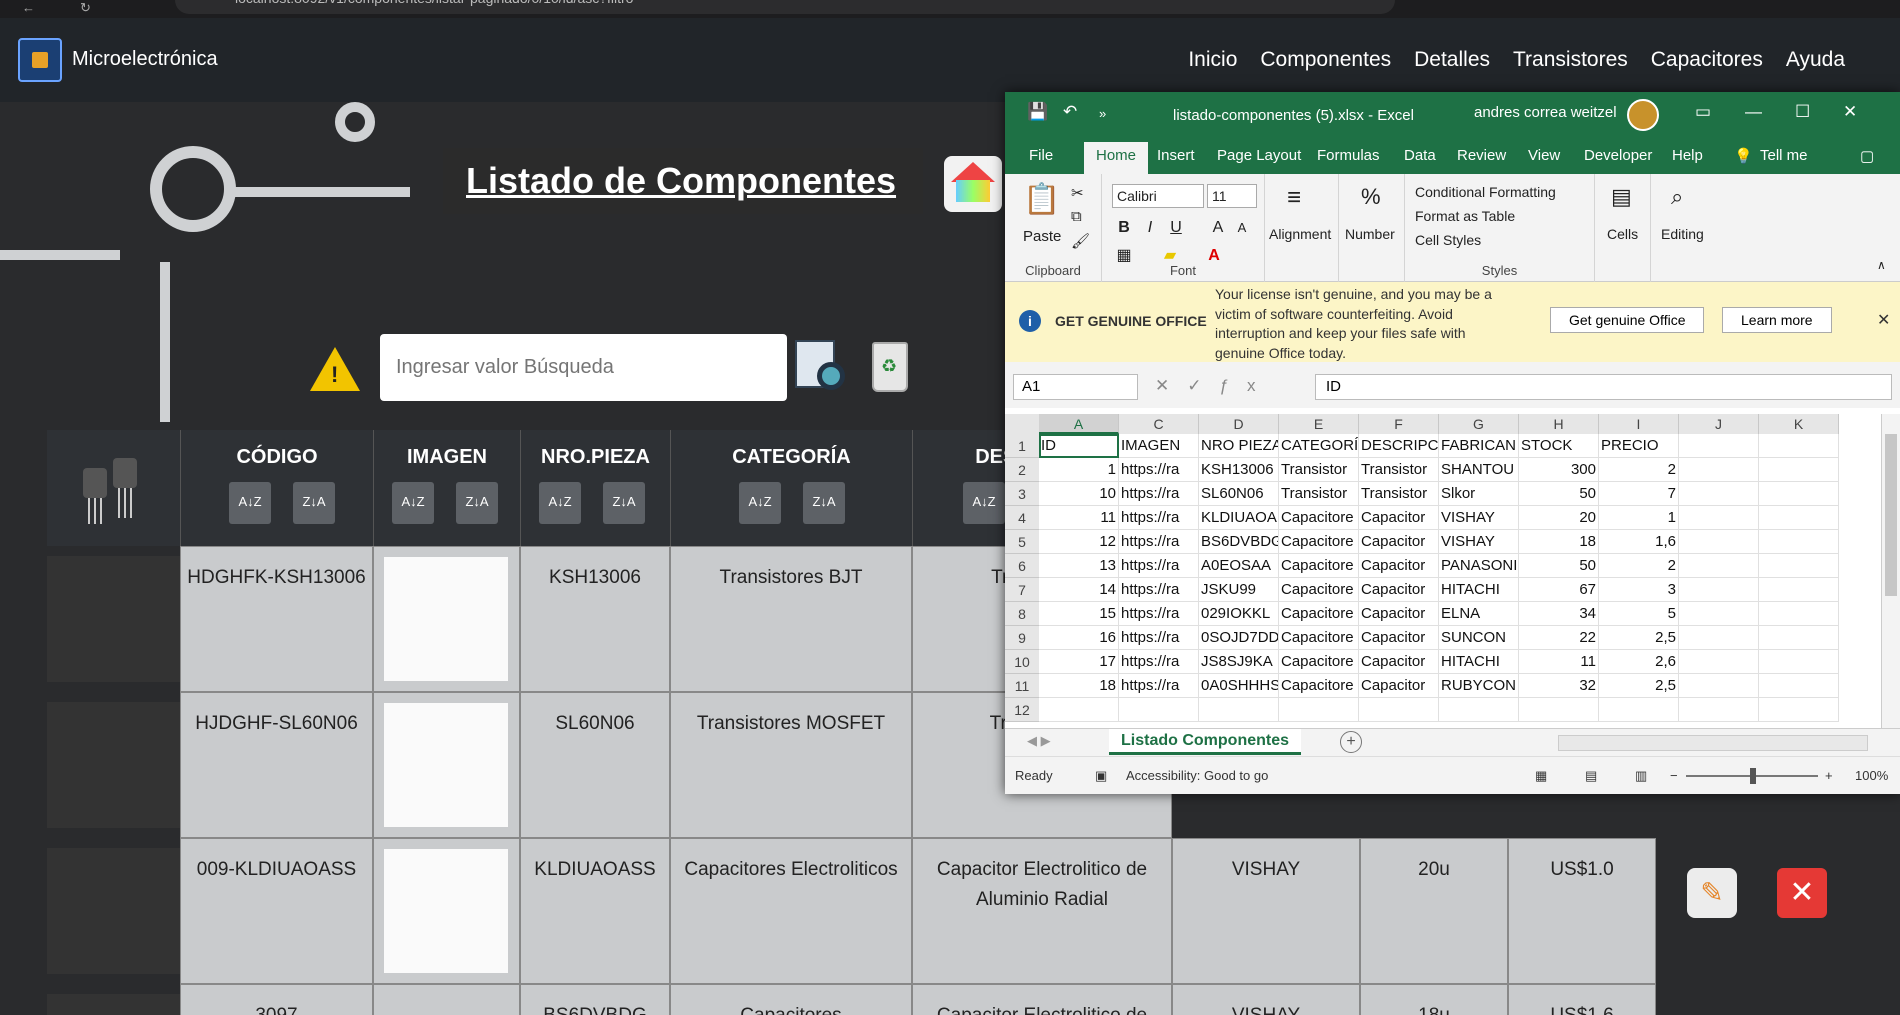 This screenshot has width=1900, height=1015. I want to click on clear-filter-trash-button, so click(890, 367).